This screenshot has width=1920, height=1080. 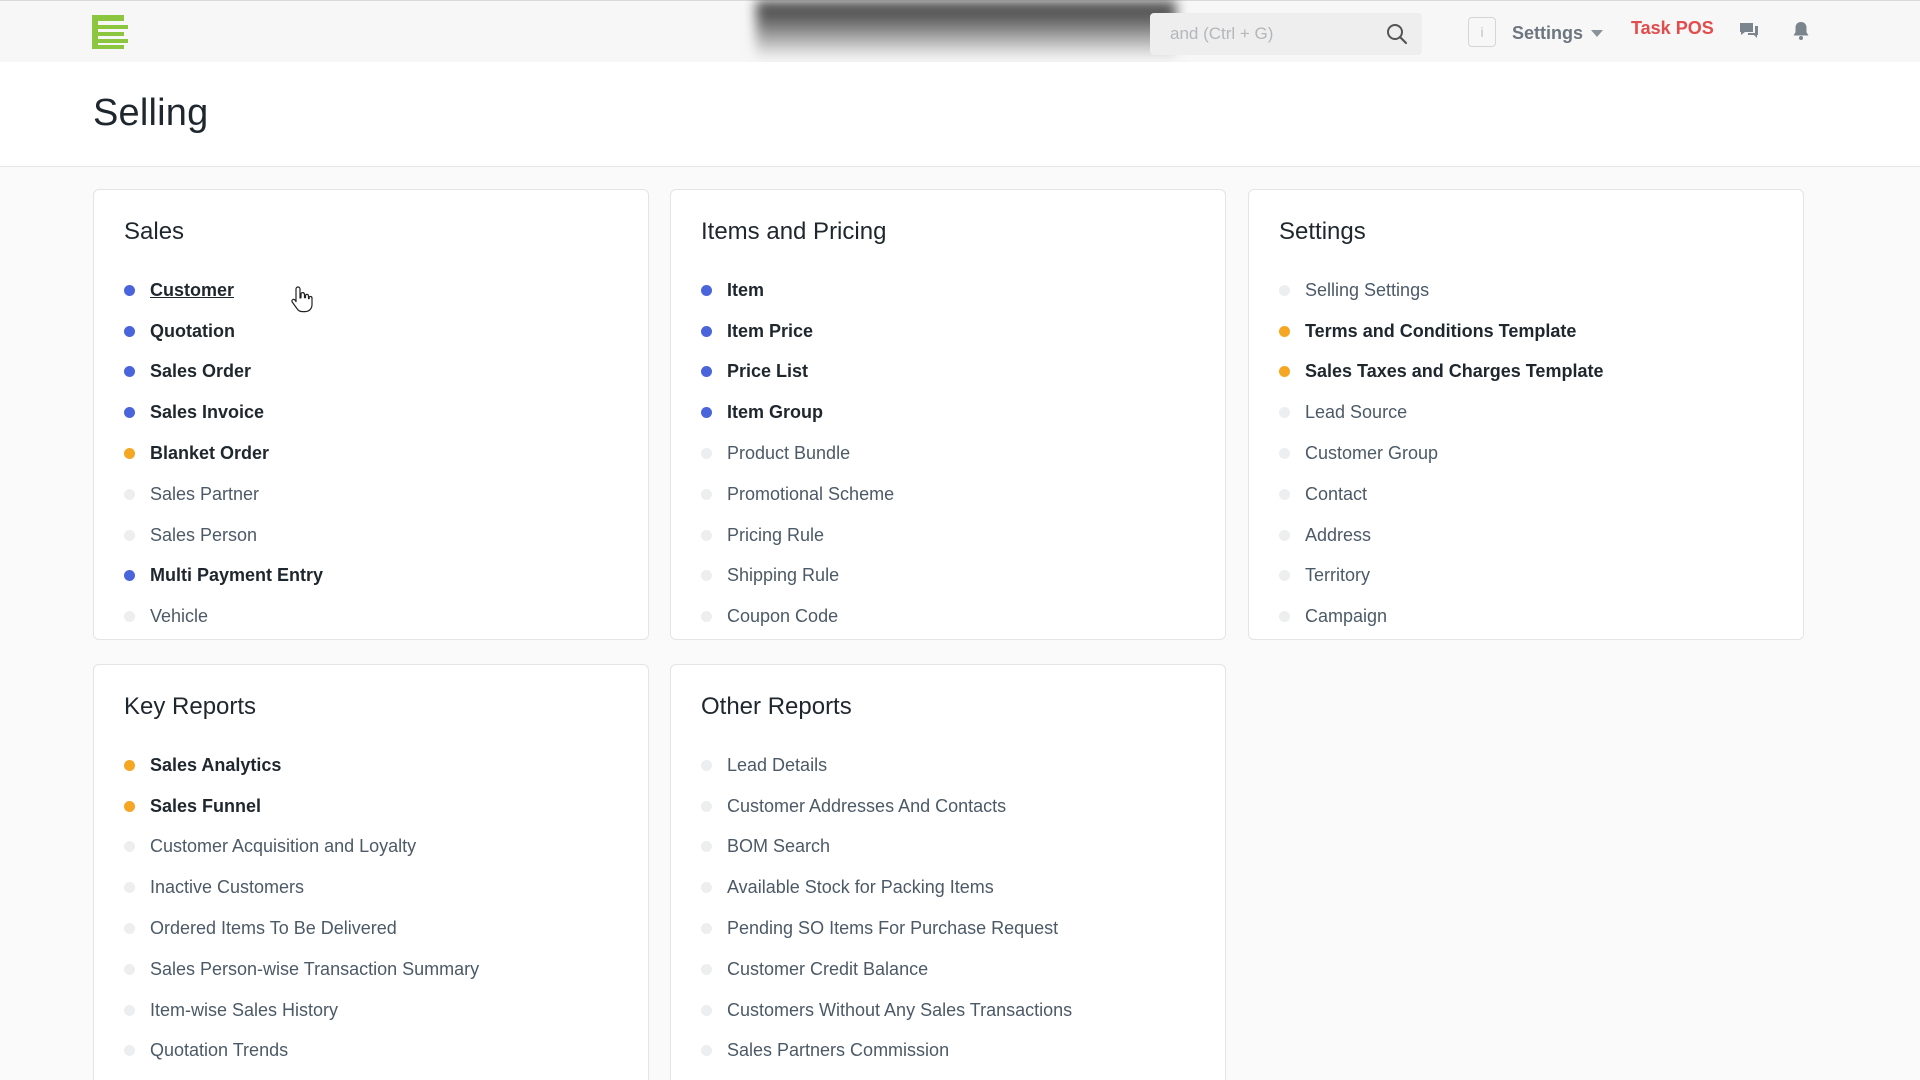 What do you see at coordinates (966, 30) in the screenshot?
I see `redacted-region` at bounding box center [966, 30].